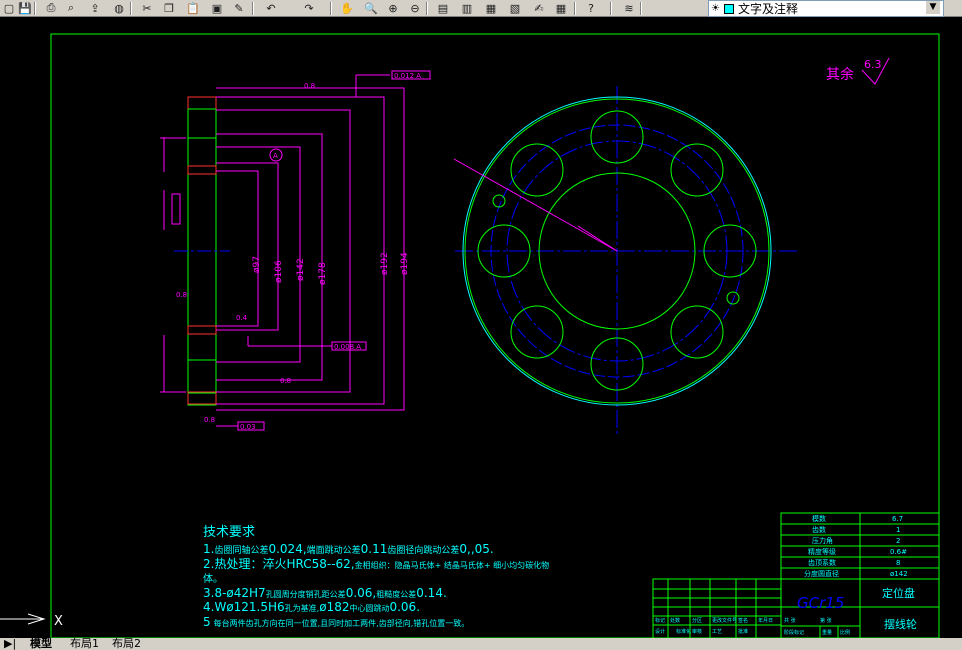  What do you see at coordinates (845, 632) in the screenshot?
I see `svg-text: 比例` at bounding box center [845, 632].